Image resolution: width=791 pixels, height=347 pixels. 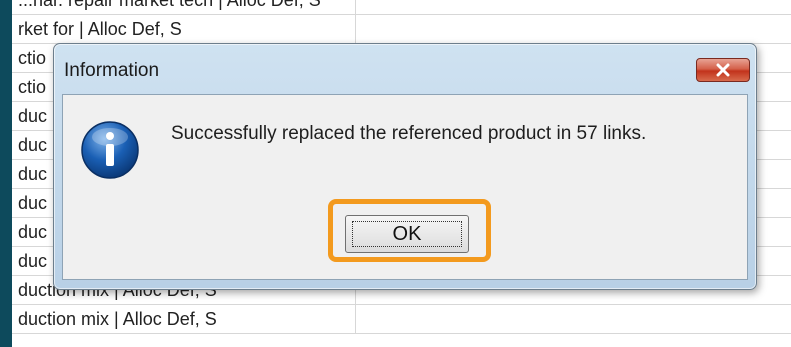 I want to click on close-icon, so click(x=723, y=70).